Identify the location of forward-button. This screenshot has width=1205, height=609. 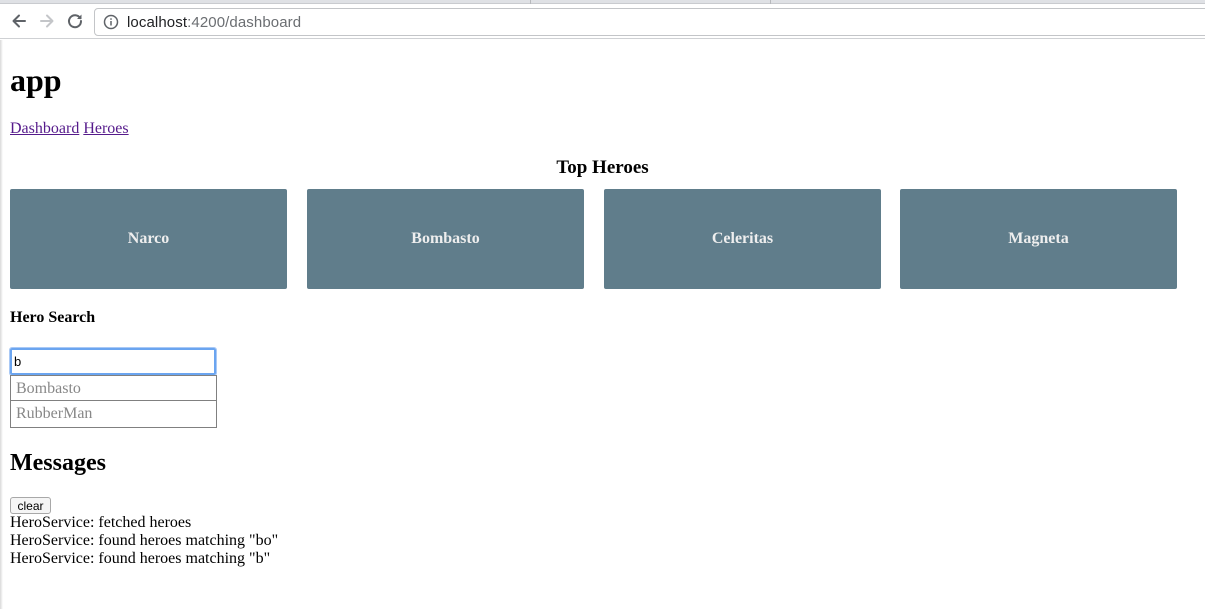
(47, 21).